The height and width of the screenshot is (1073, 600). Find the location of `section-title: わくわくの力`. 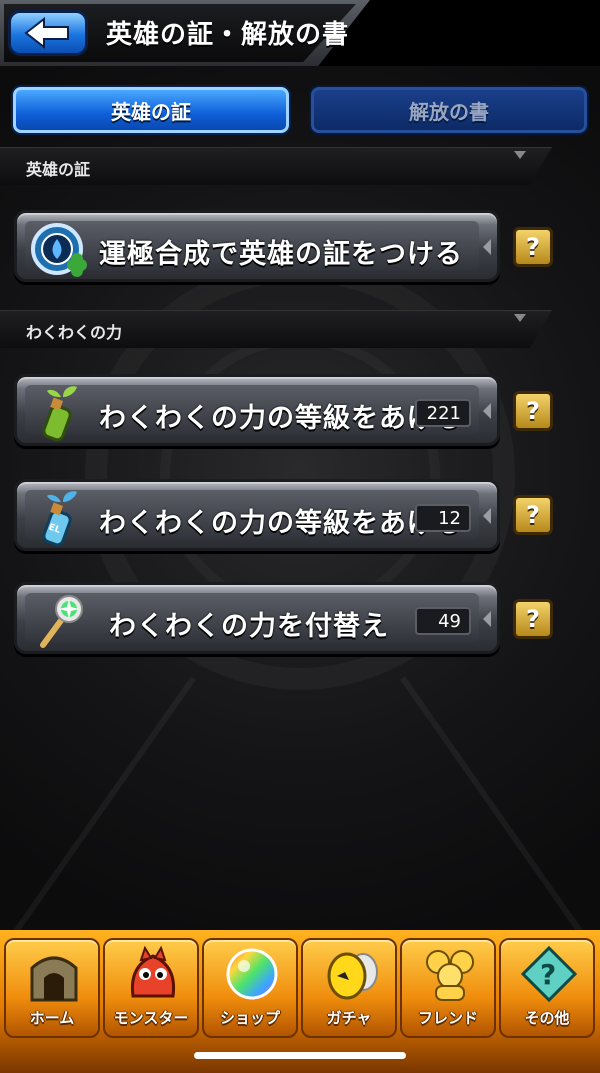

section-title: わくわくの力 is located at coordinates (74, 332).